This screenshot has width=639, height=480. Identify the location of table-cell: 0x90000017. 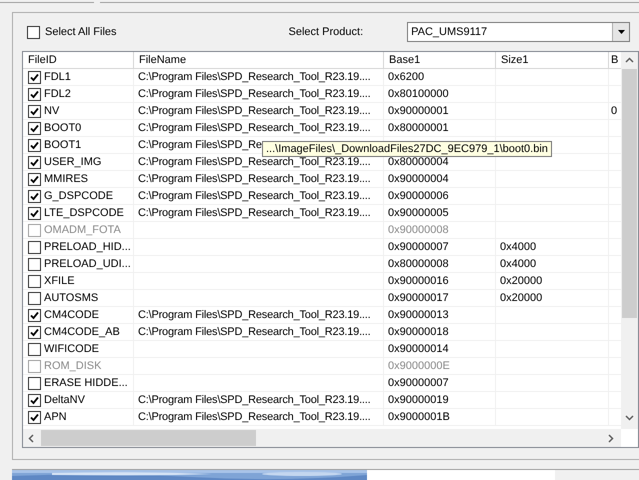
(440, 298).